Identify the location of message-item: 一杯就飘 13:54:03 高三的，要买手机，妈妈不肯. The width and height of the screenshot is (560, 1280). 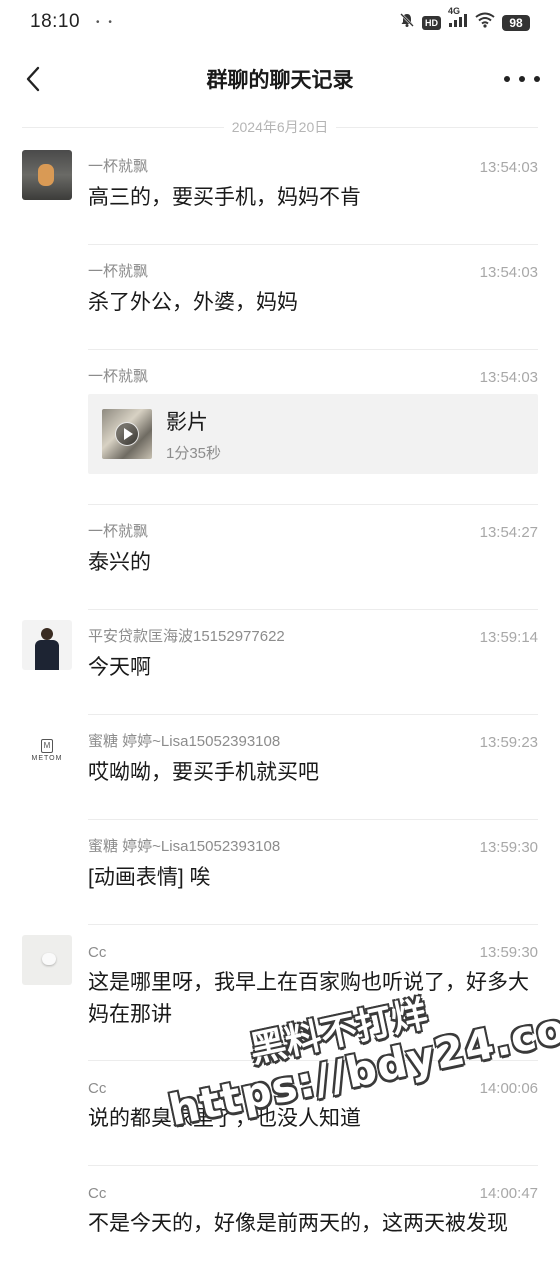
(280, 192).